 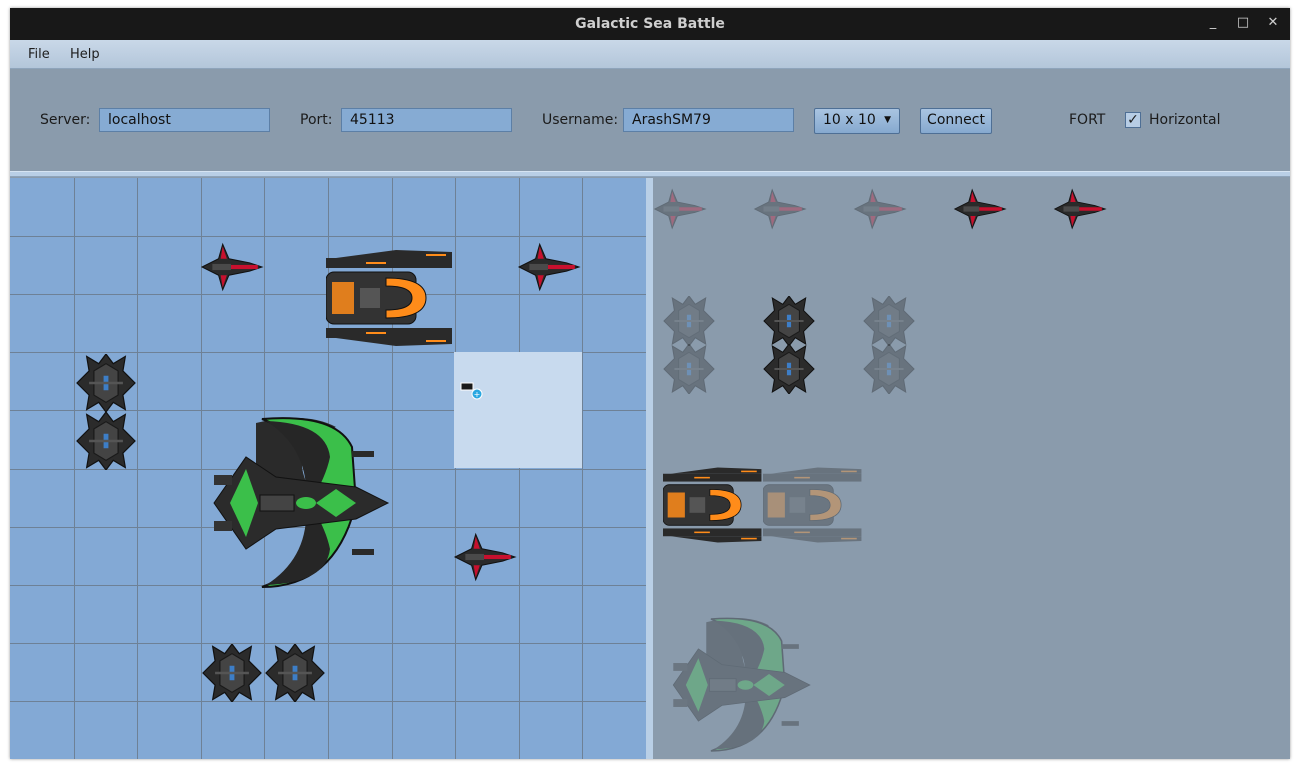 What do you see at coordinates (1087, 120) in the screenshot?
I see `selected-ship-label: FORT` at bounding box center [1087, 120].